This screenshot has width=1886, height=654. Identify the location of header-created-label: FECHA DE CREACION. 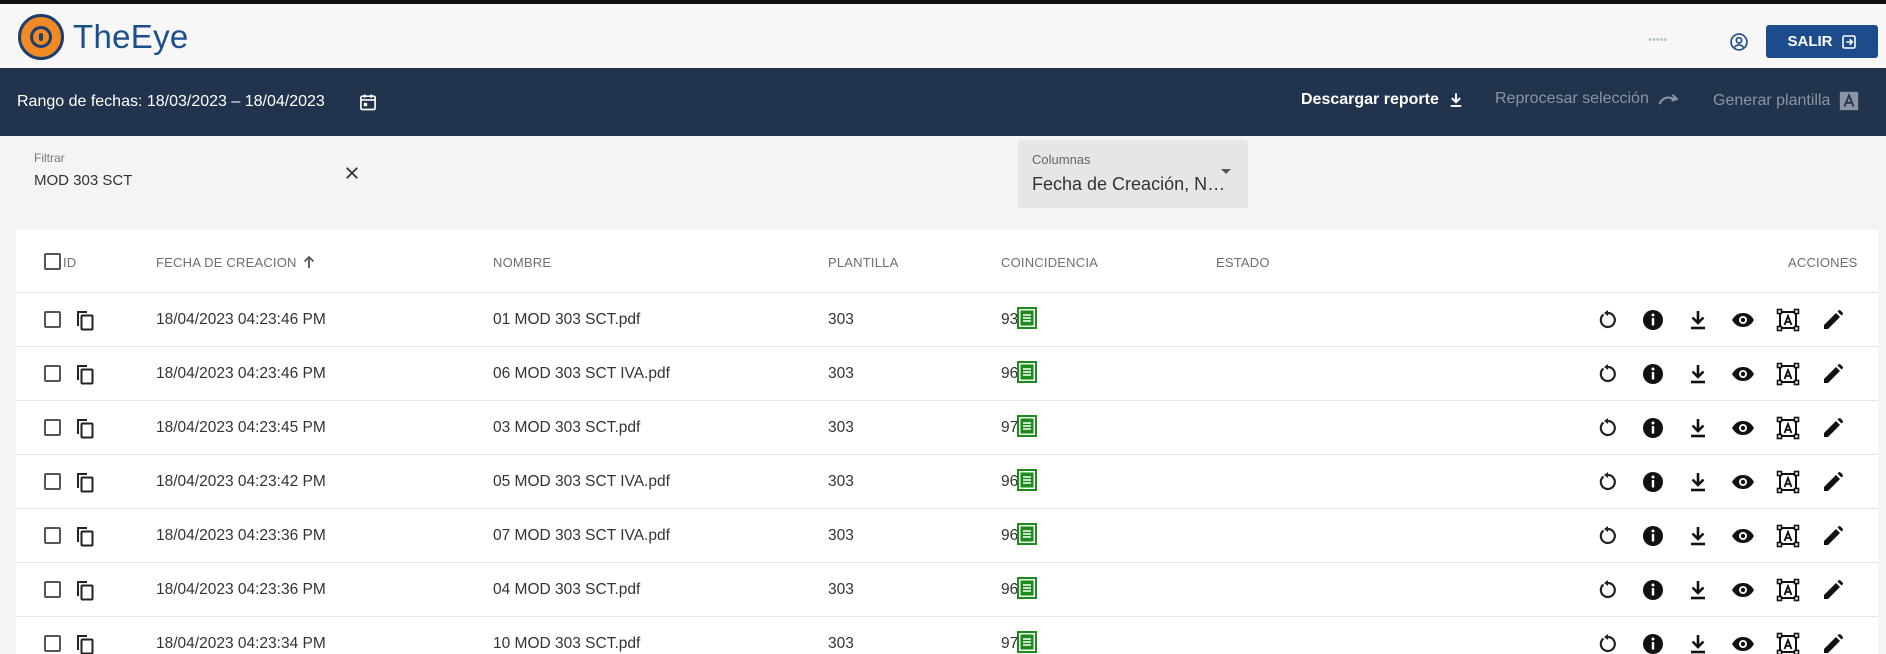
(226, 262).